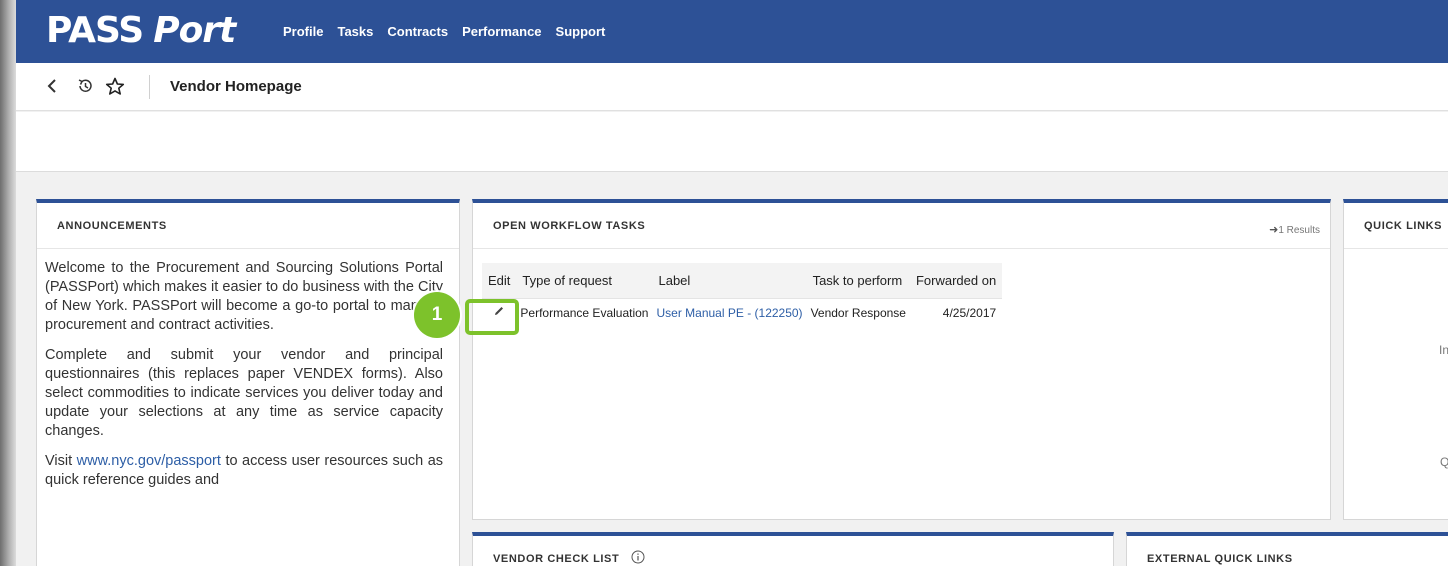 The width and height of the screenshot is (1448, 566). I want to click on page-toolbar: Vendor Homepage, so click(732, 87).